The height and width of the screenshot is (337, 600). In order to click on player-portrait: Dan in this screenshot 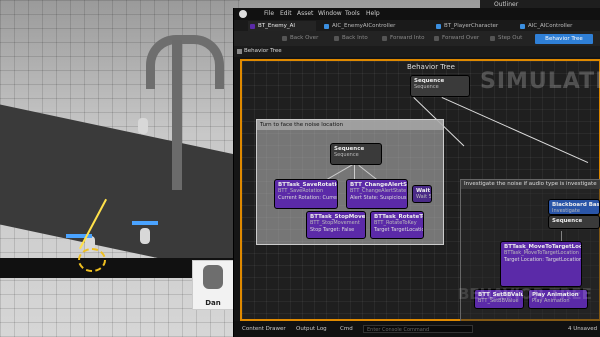, I will do `click(213, 285)`.